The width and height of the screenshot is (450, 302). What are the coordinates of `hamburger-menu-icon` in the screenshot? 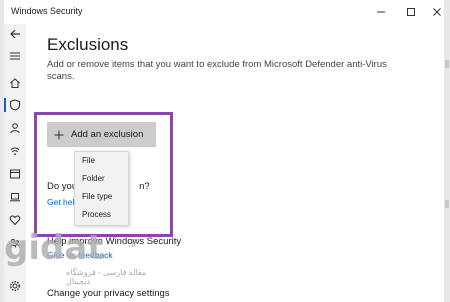 It's located at (15, 56).